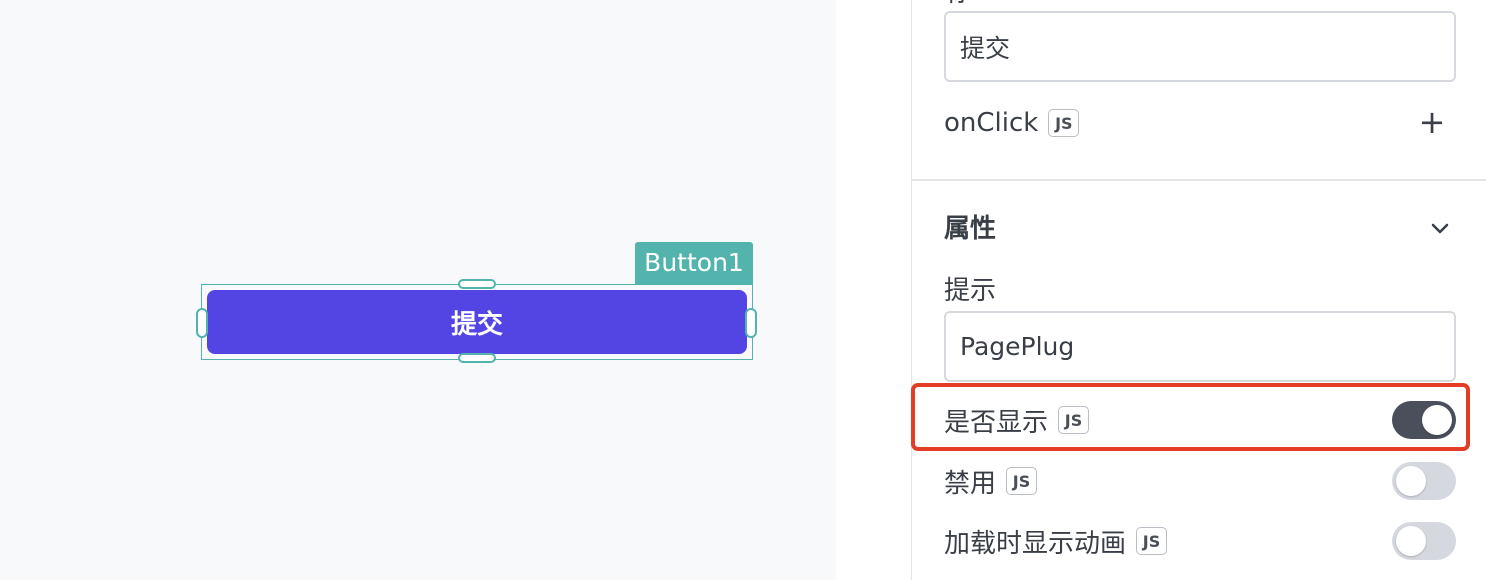  I want to click on label-field-title: 标, so click(955, 4).